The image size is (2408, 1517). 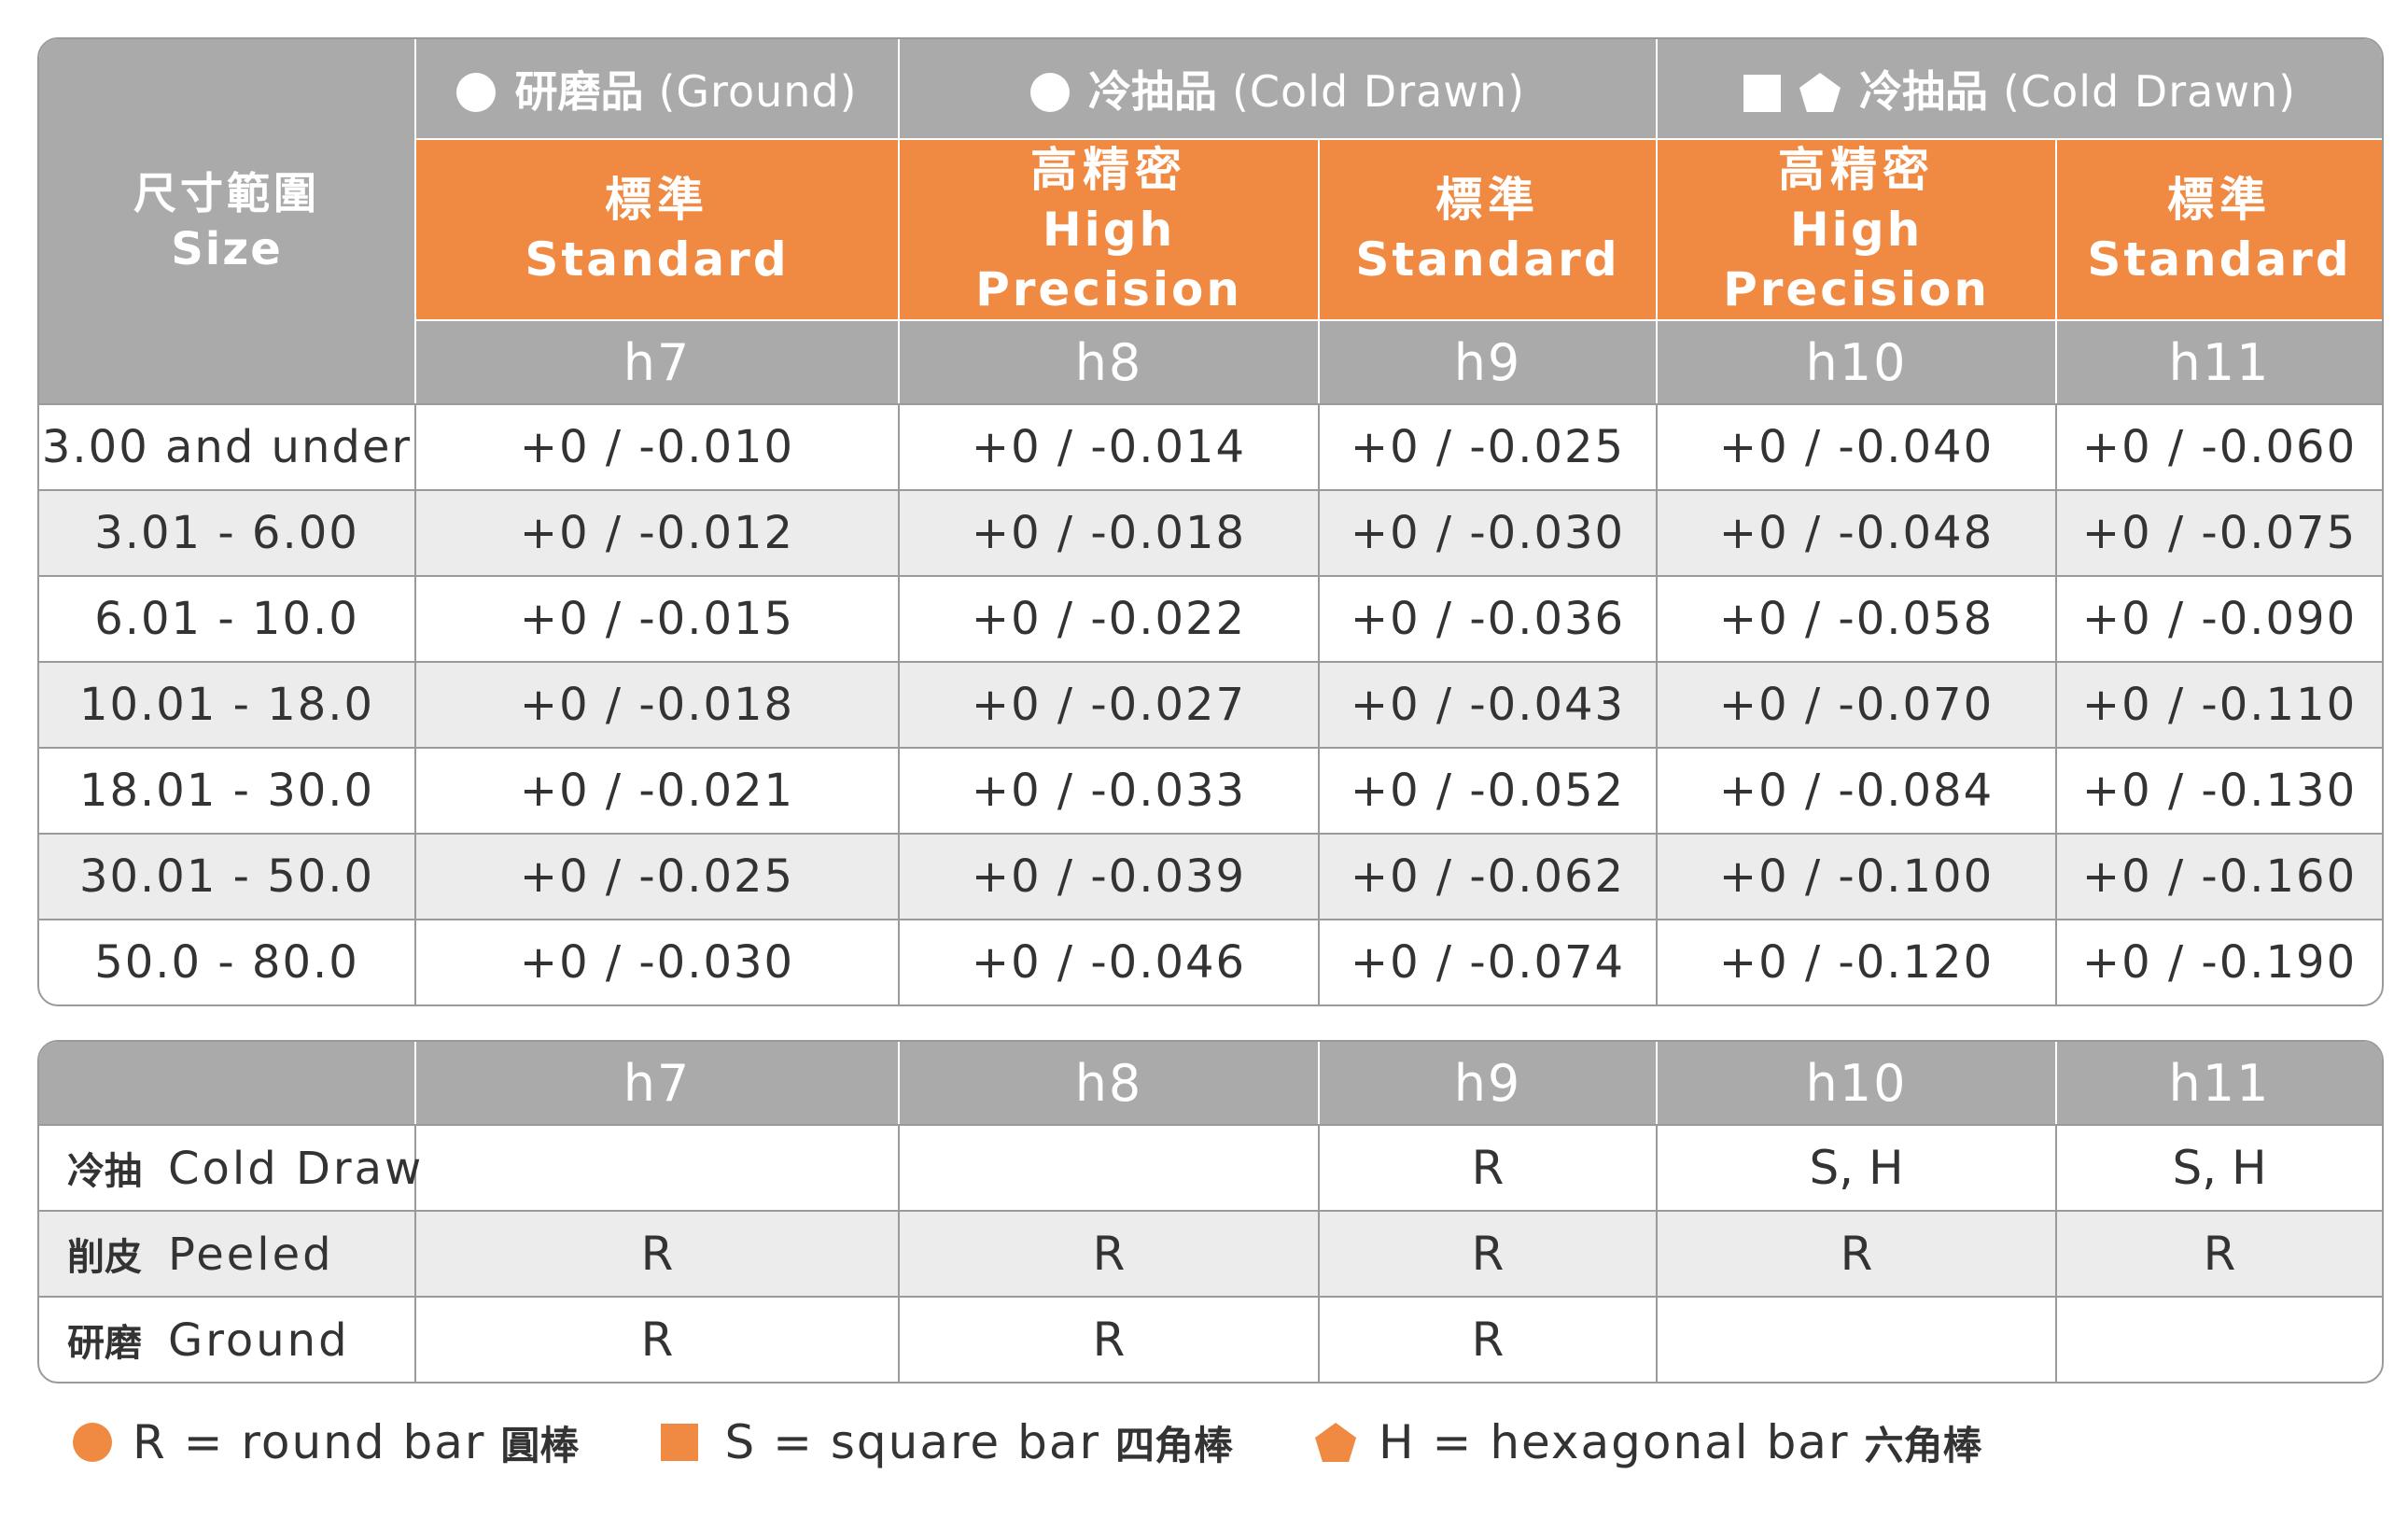 I want to click on group-label-en: (Ground), so click(x=758, y=91).